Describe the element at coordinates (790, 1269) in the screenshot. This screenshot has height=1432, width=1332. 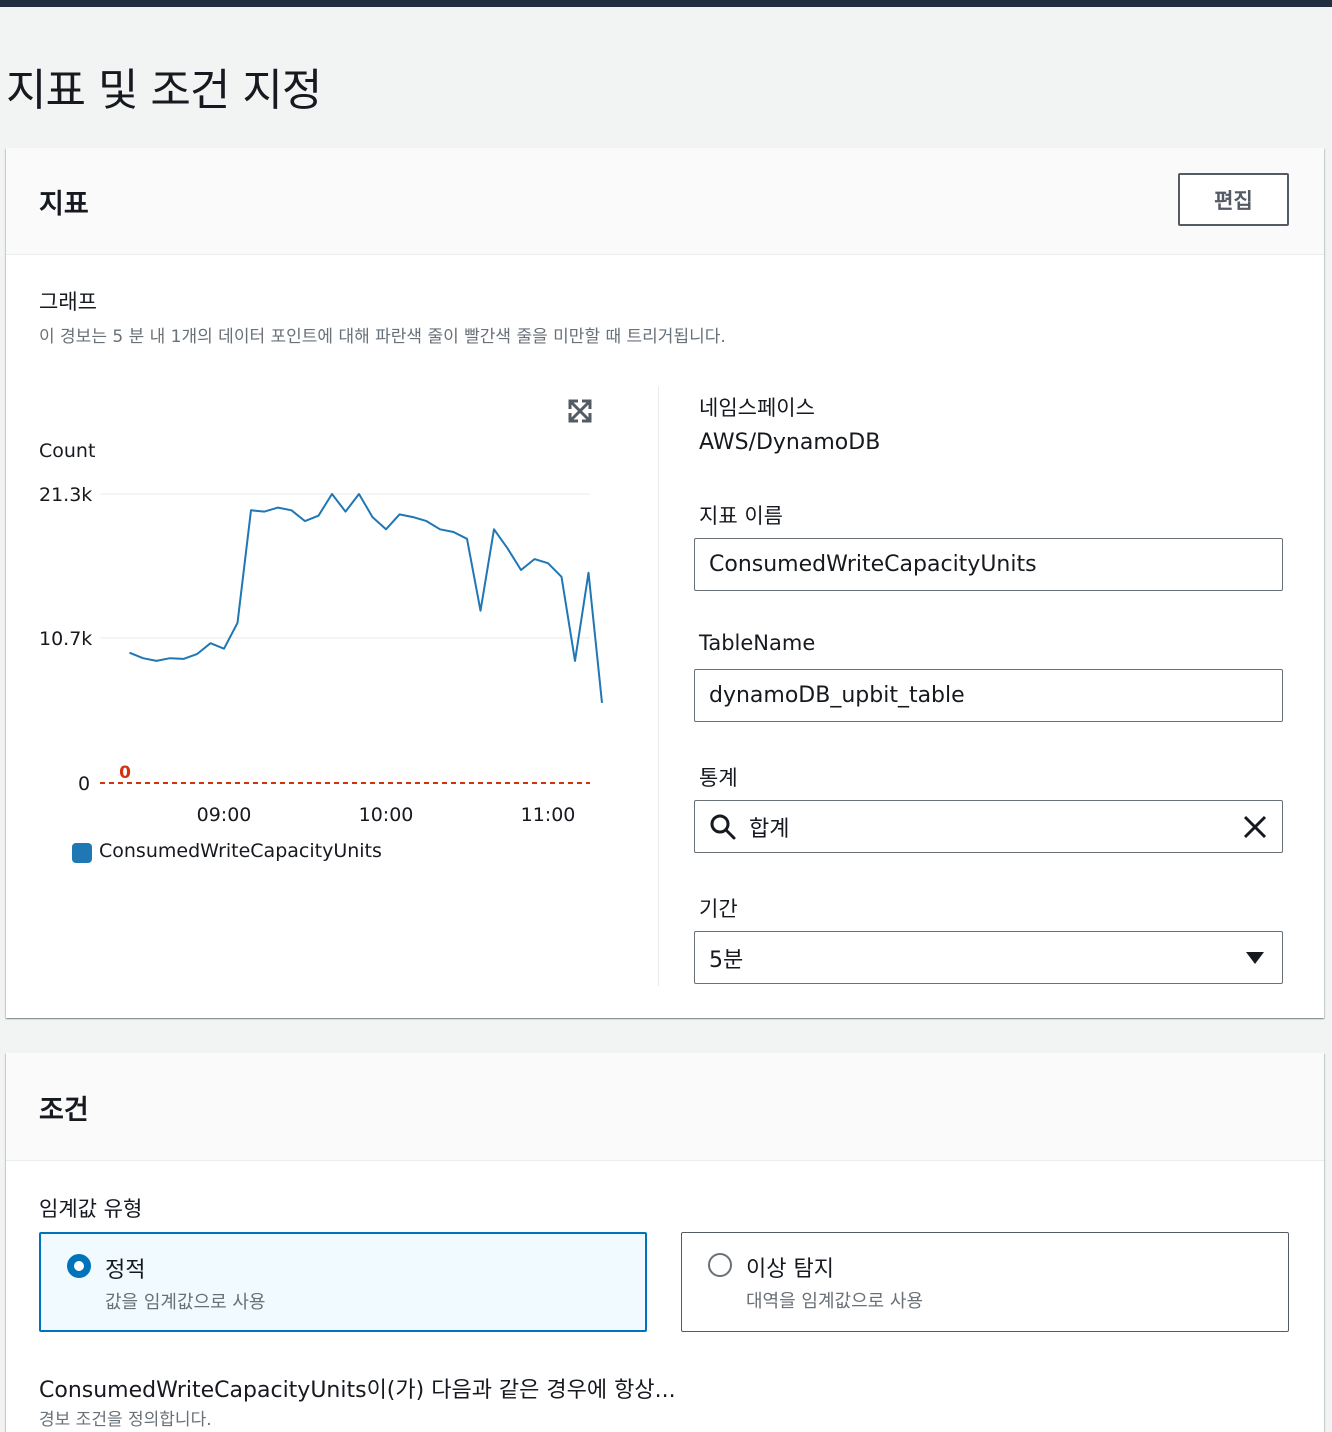
I see `option-anomaly-title: 이상 탐지` at that location.